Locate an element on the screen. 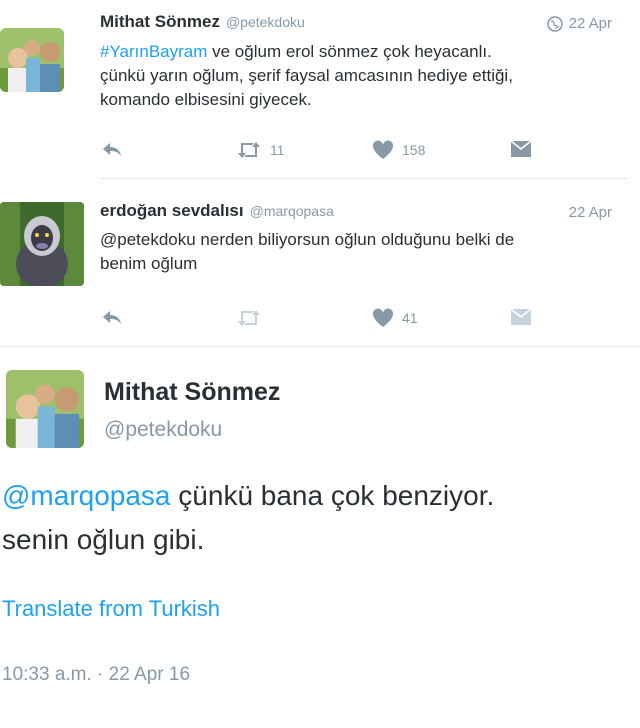 The width and height of the screenshot is (640, 728). like-button: 41 is located at coordinates (395, 318).